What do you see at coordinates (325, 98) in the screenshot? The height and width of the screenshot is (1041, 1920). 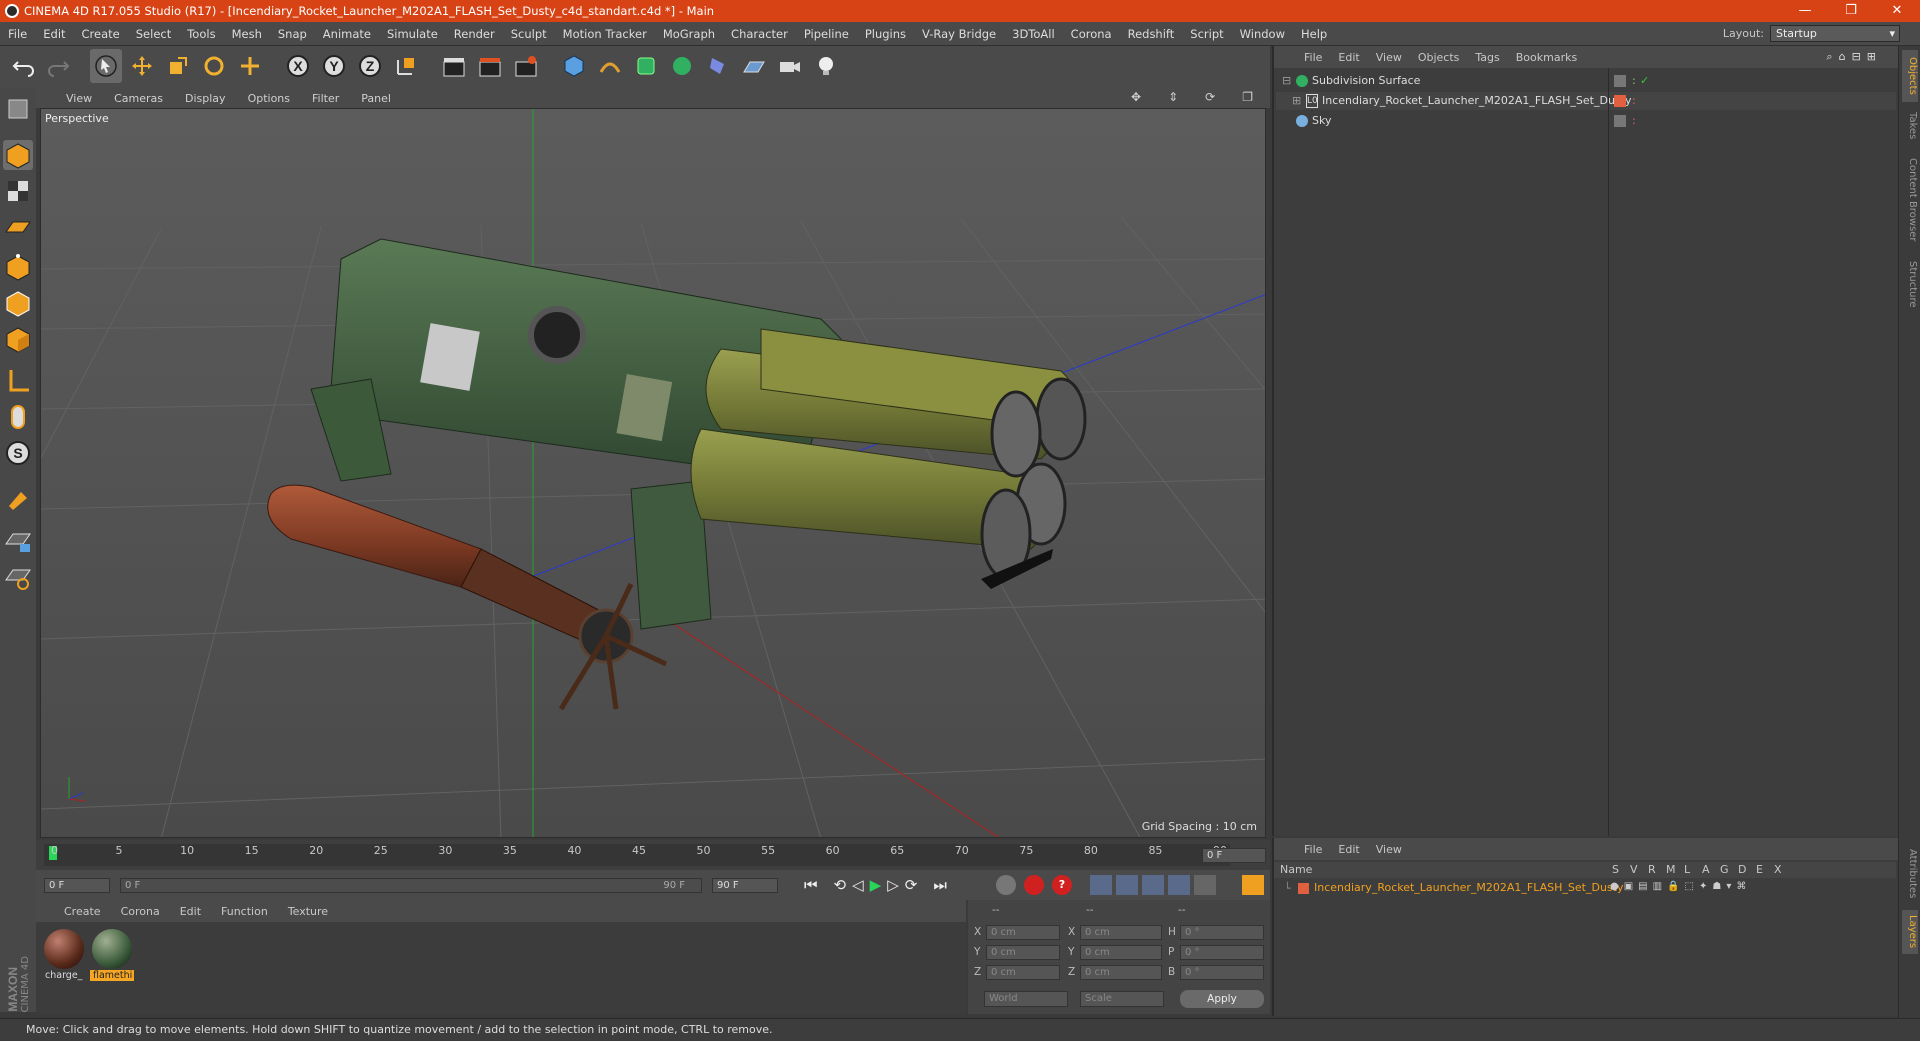 I see `viewport-menu-filter: Filter` at bounding box center [325, 98].